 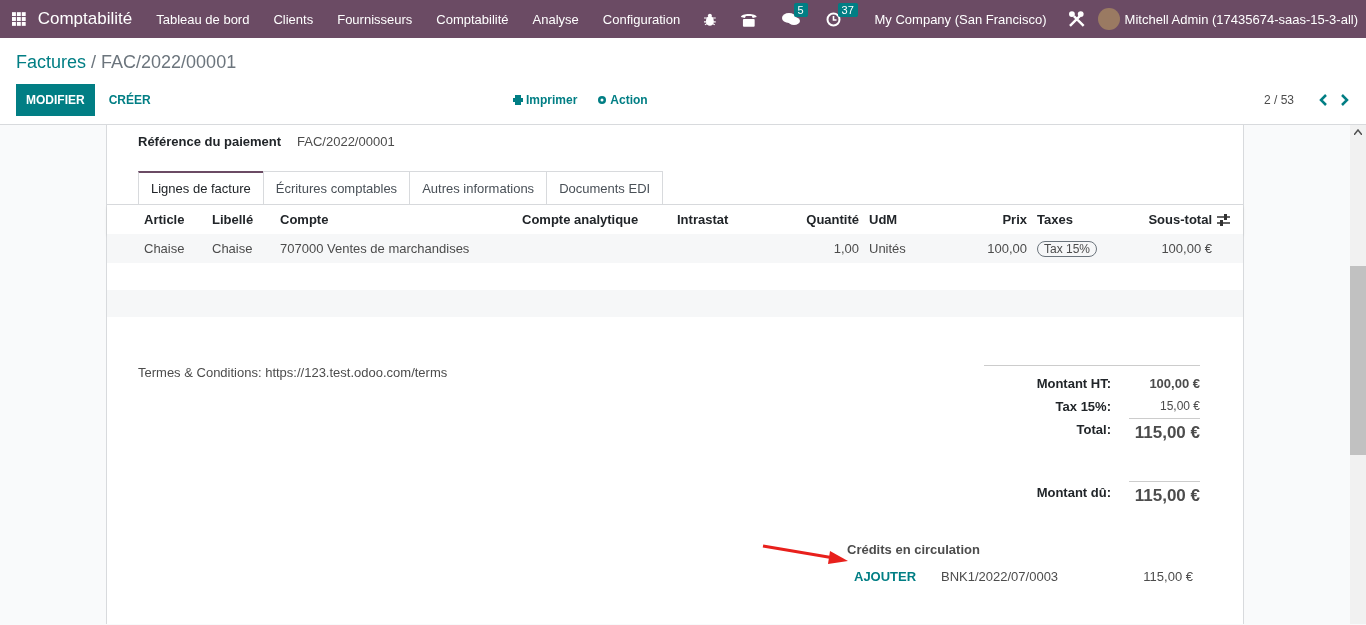 What do you see at coordinates (602, 100) in the screenshot?
I see `gear-icon` at bounding box center [602, 100].